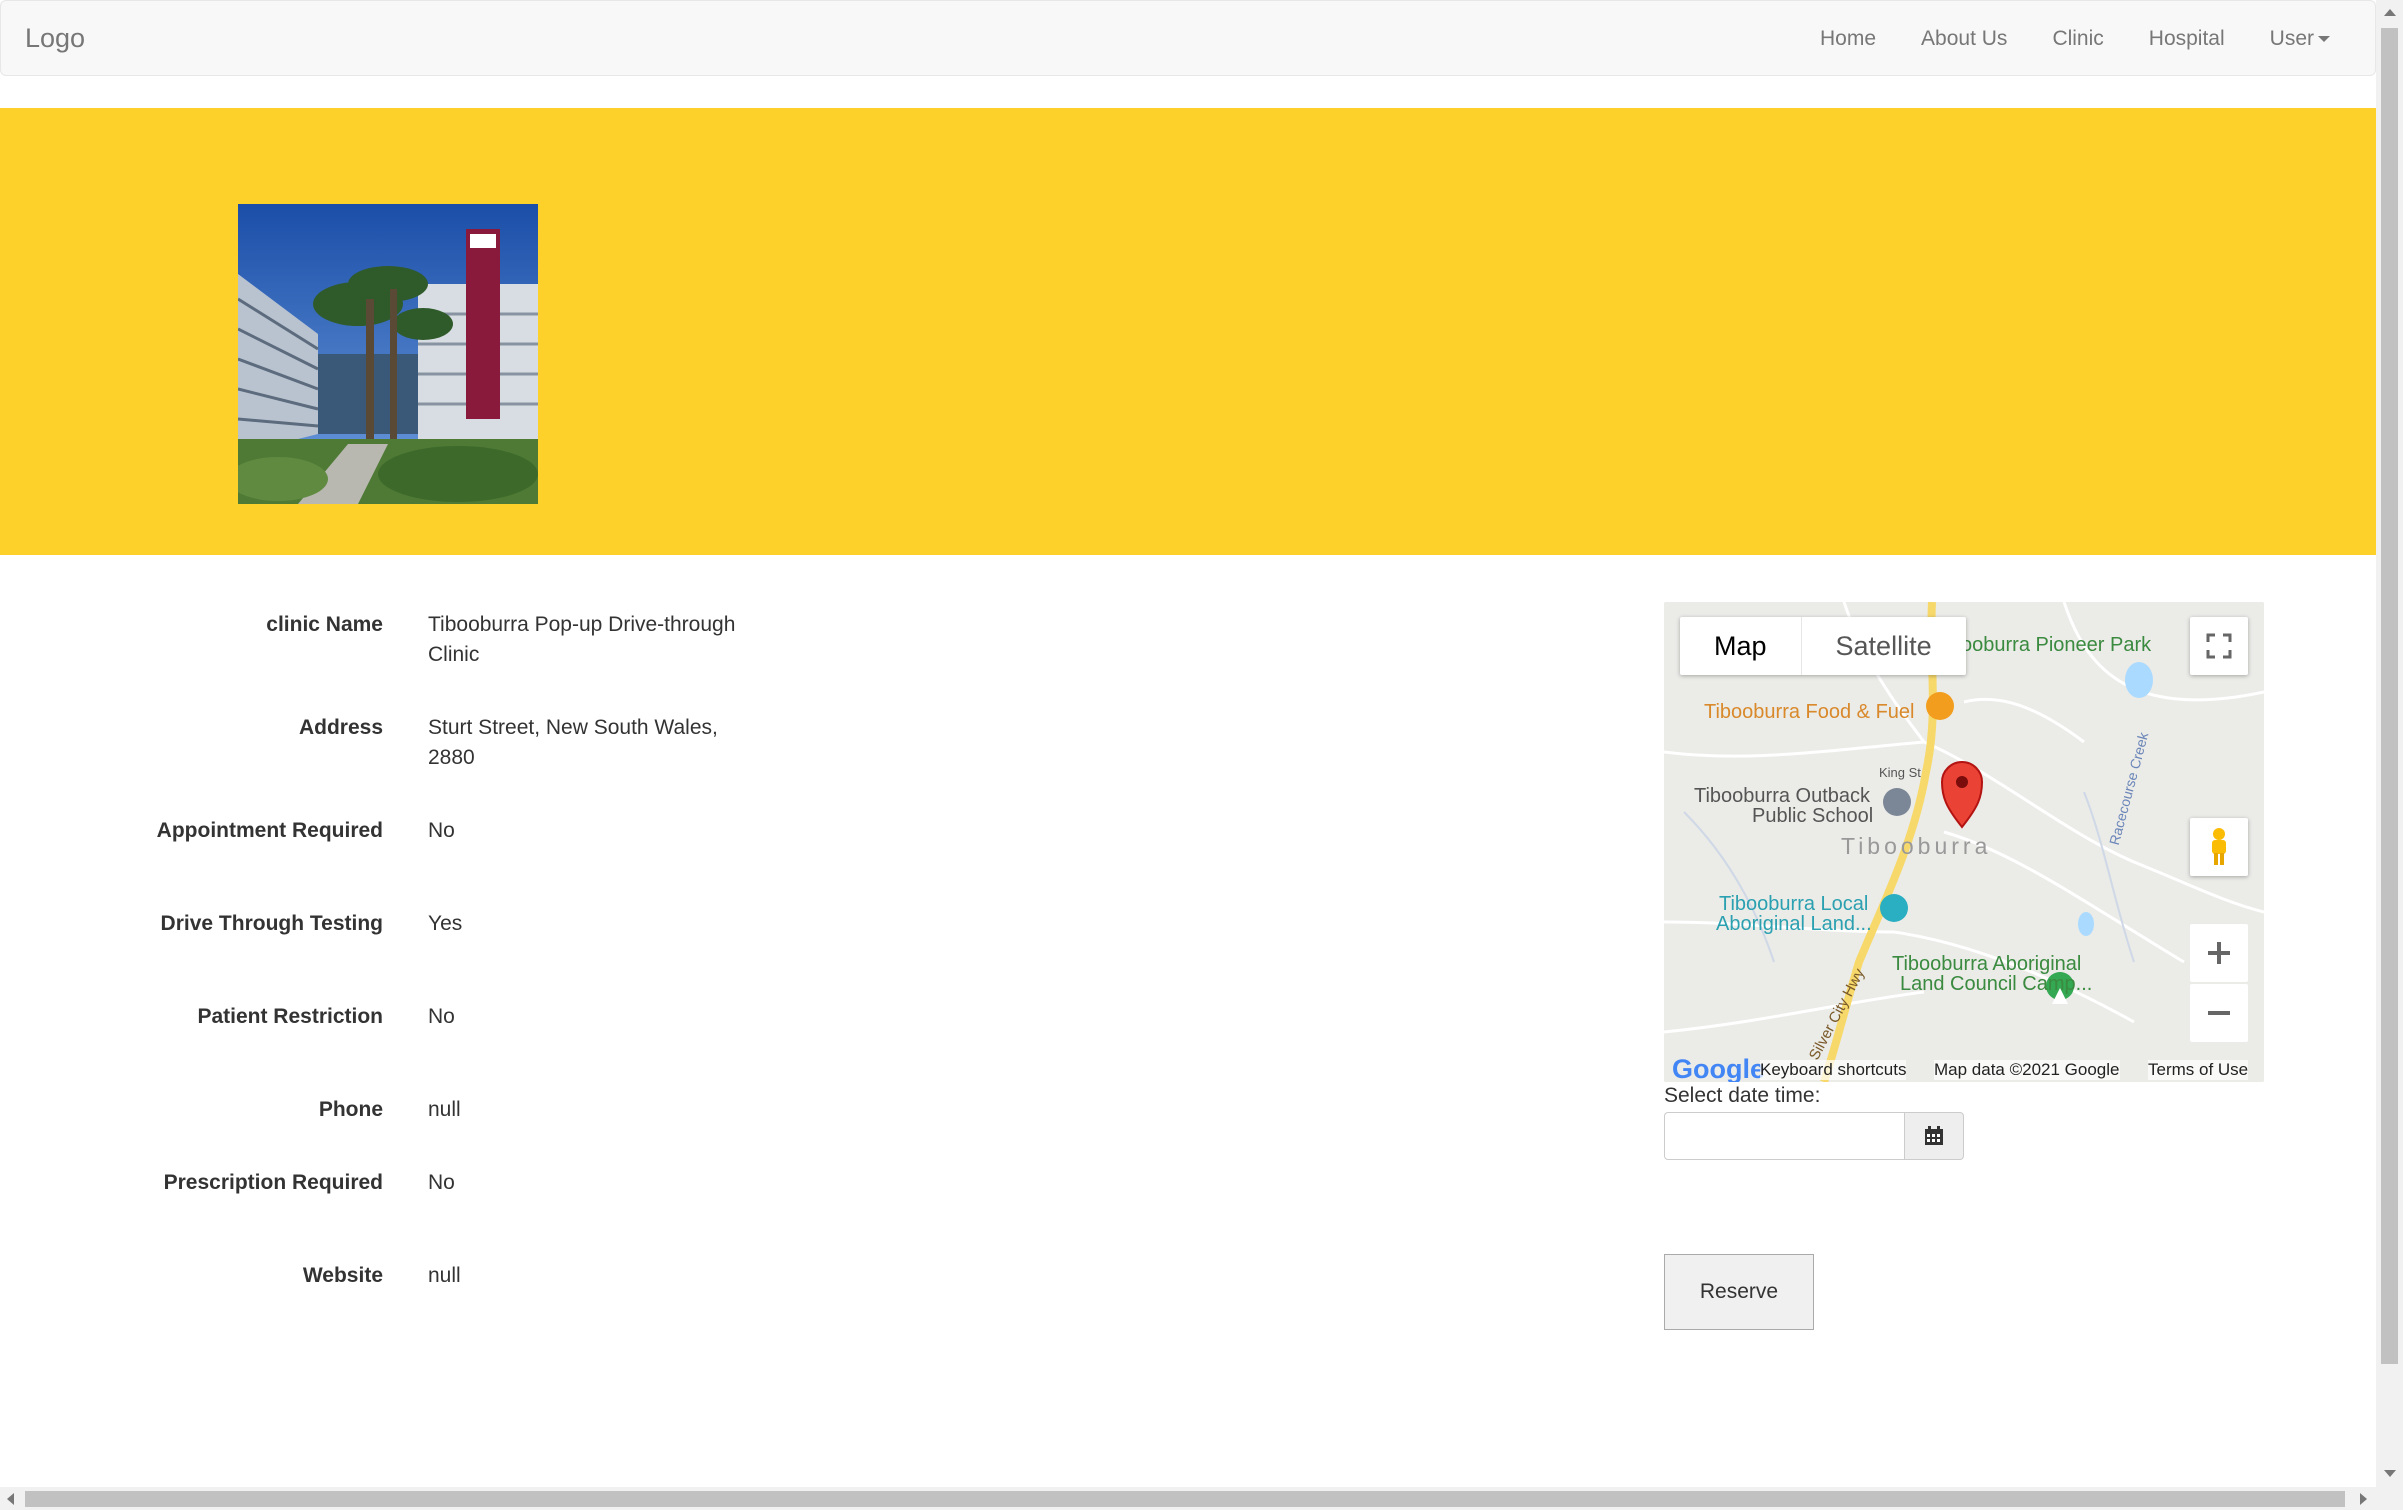 The height and width of the screenshot is (1510, 2403). Describe the element at coordinates (1813, 816) in the screenshot. I see `map-label-school-line2: Public School` at that location.